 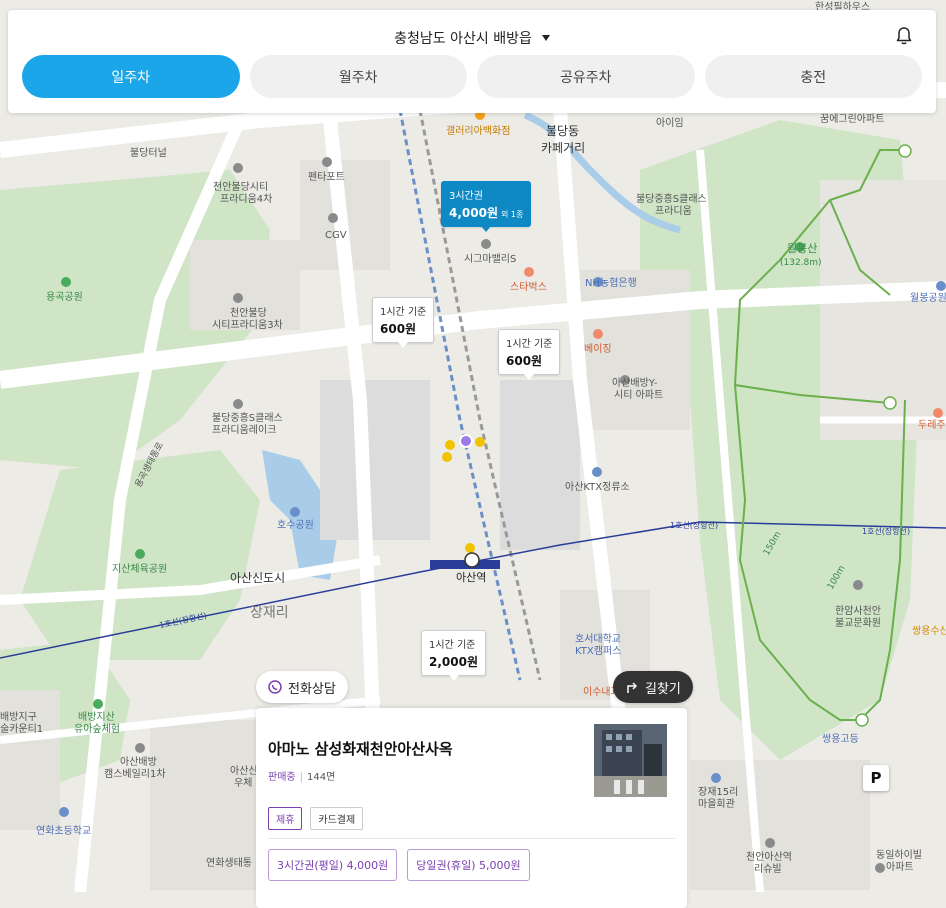 What do you see at coordinates (285, 818) in the screenshot?
I see `partner-tag: 제휴` at bounding box center [285, 818].